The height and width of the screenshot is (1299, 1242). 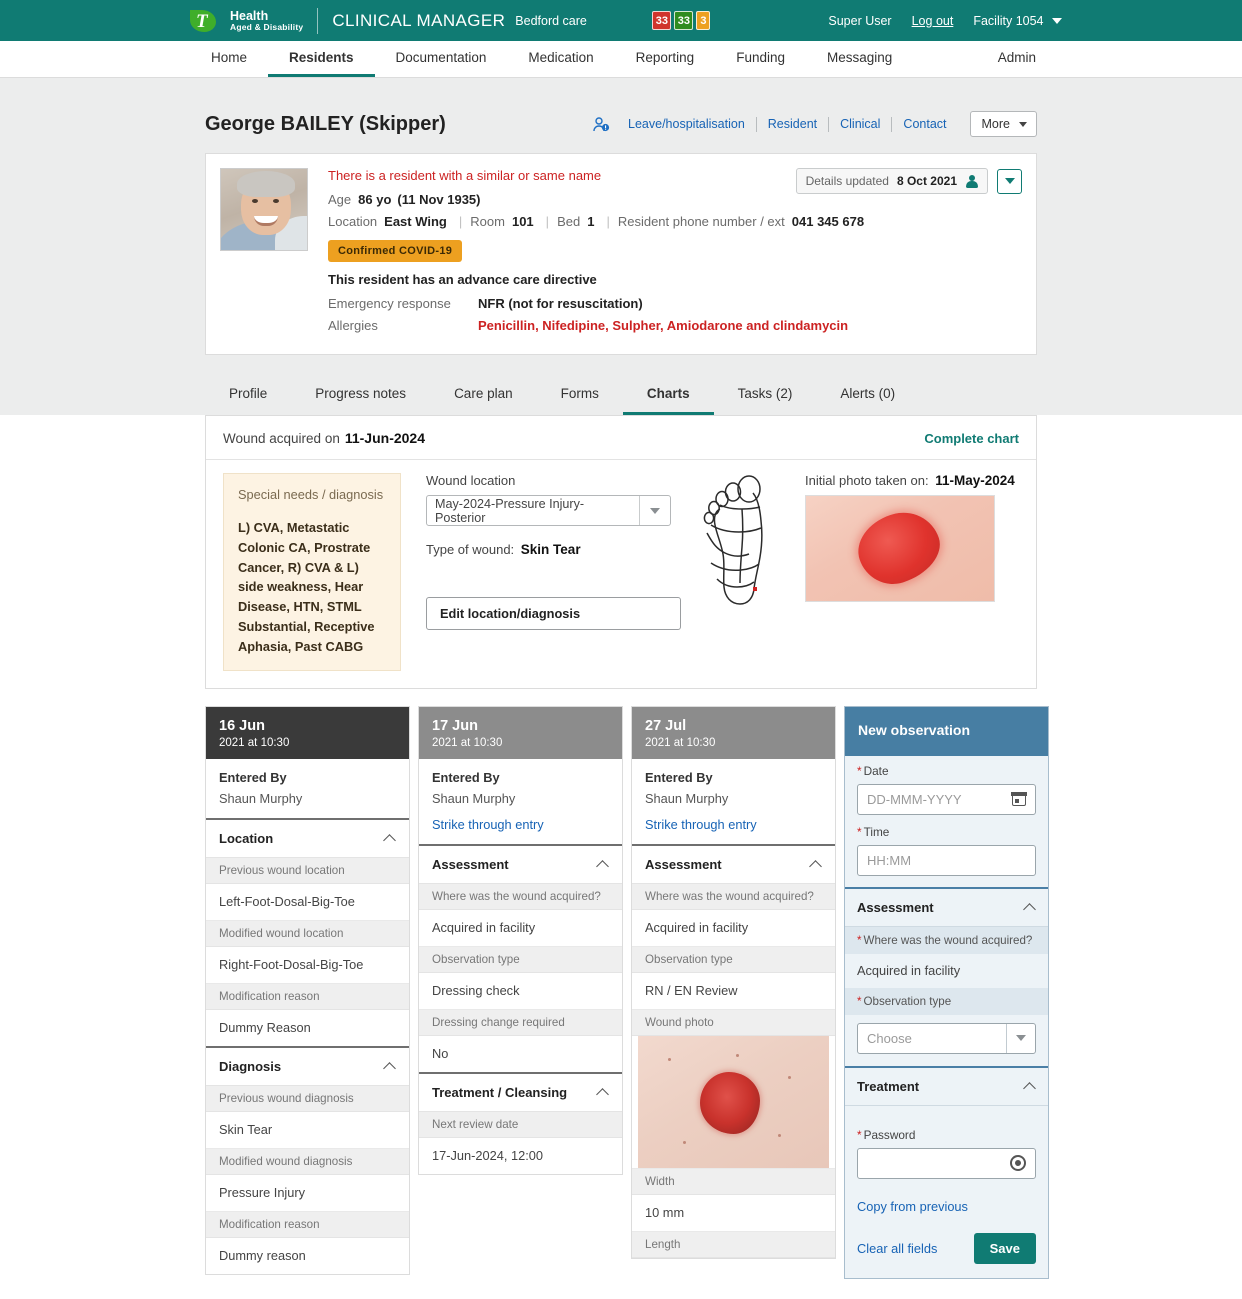 I want to click on calendar-icon, so click(x=1019, y=799).